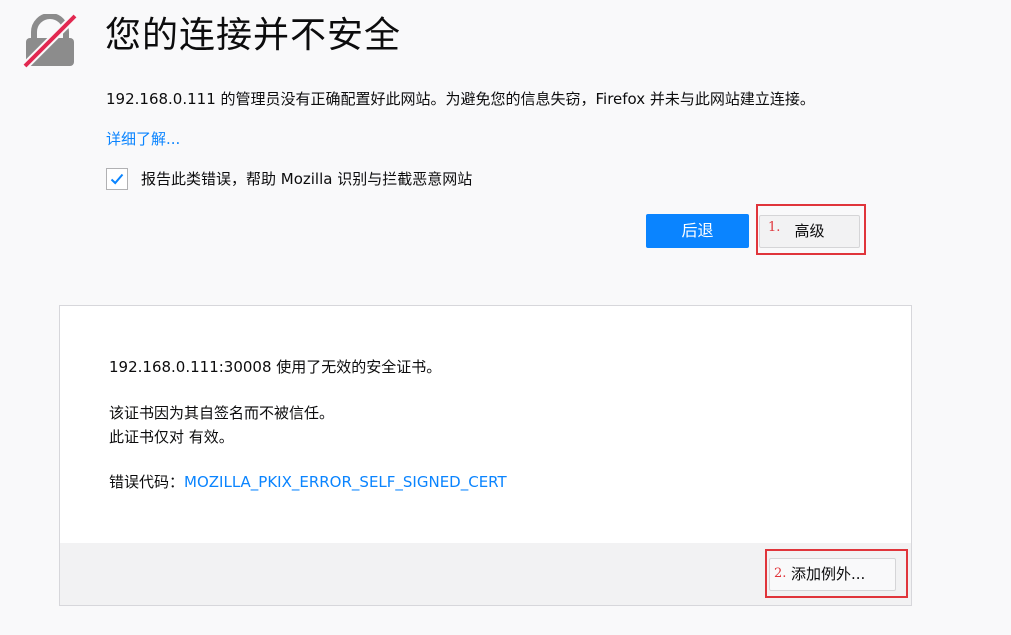 The height and width of the screenshot is (635, 1011). I want to click on report-error-row: 报告此类错误，帮助 Mozilla 识别与拦截恶意网站, so click(289, 179).